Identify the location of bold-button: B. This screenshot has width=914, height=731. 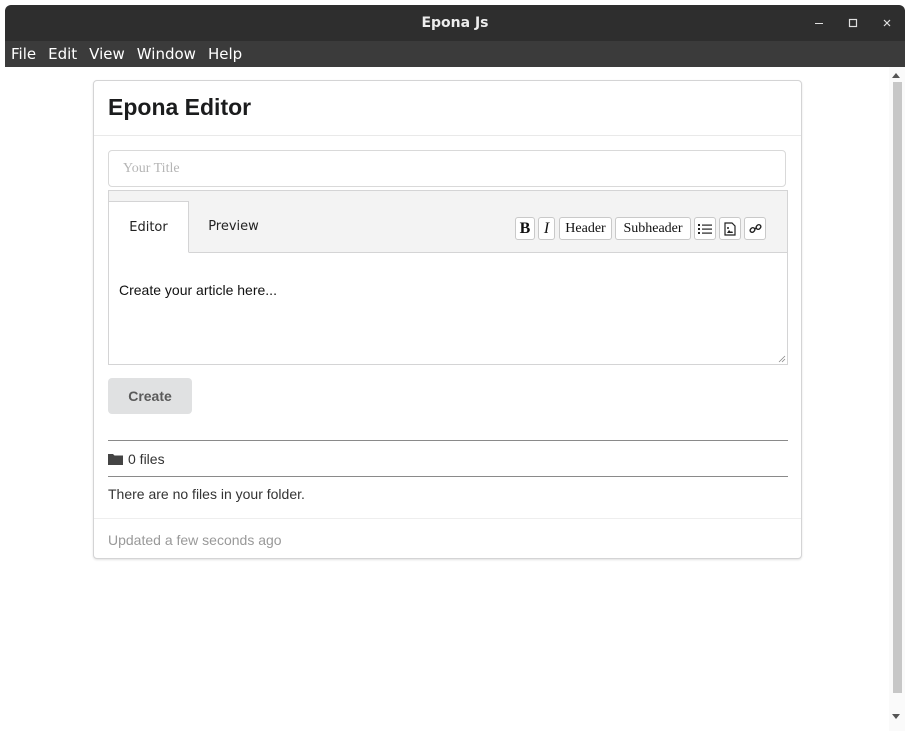
(525, 228).